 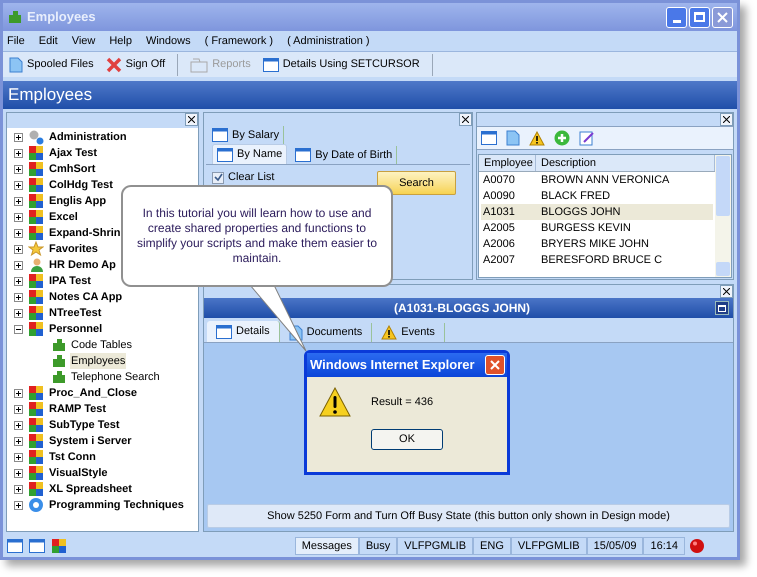 I want to click on table-row: A2007 BERESFORD BRUCE C, so click(x=597, y=260).